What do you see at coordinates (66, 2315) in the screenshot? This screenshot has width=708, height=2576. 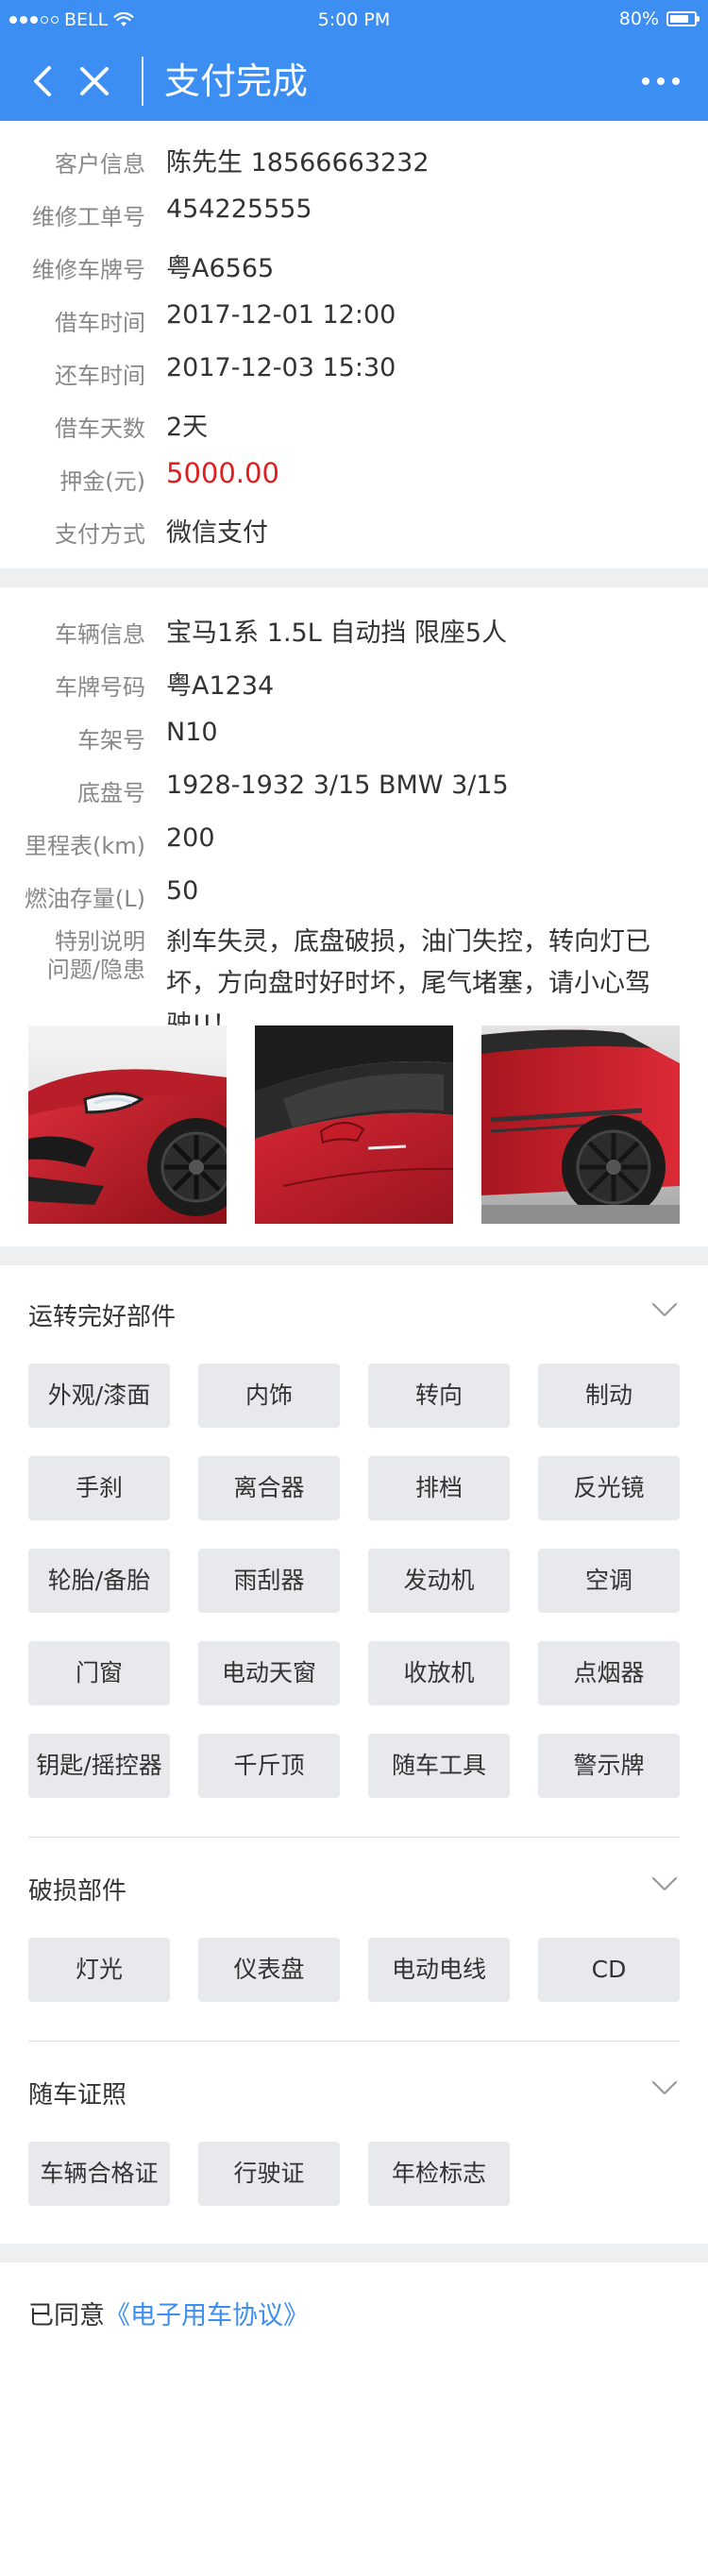 I see `agreement-prefix: 已同意` at bounding box center [66, 2315].